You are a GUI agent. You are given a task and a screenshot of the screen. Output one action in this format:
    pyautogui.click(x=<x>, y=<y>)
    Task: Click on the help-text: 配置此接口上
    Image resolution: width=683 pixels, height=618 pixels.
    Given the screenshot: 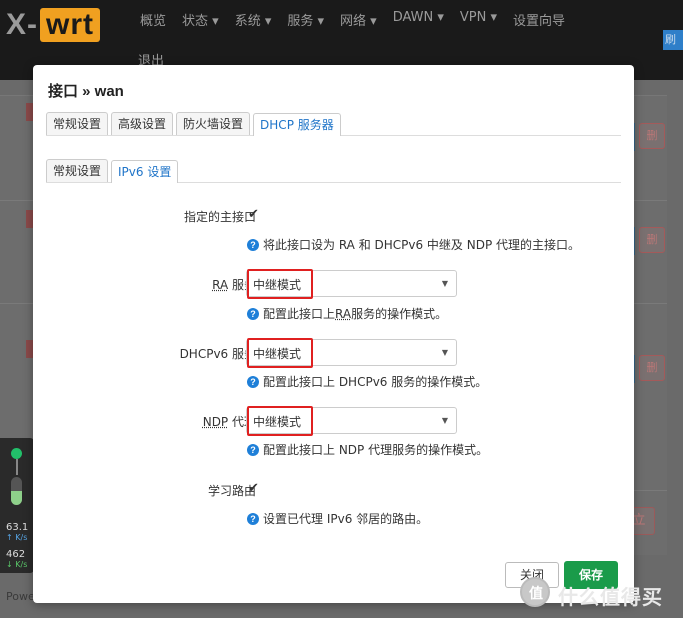 What is the action you would take?
    pyautogui.click(x=299, y=314)
    